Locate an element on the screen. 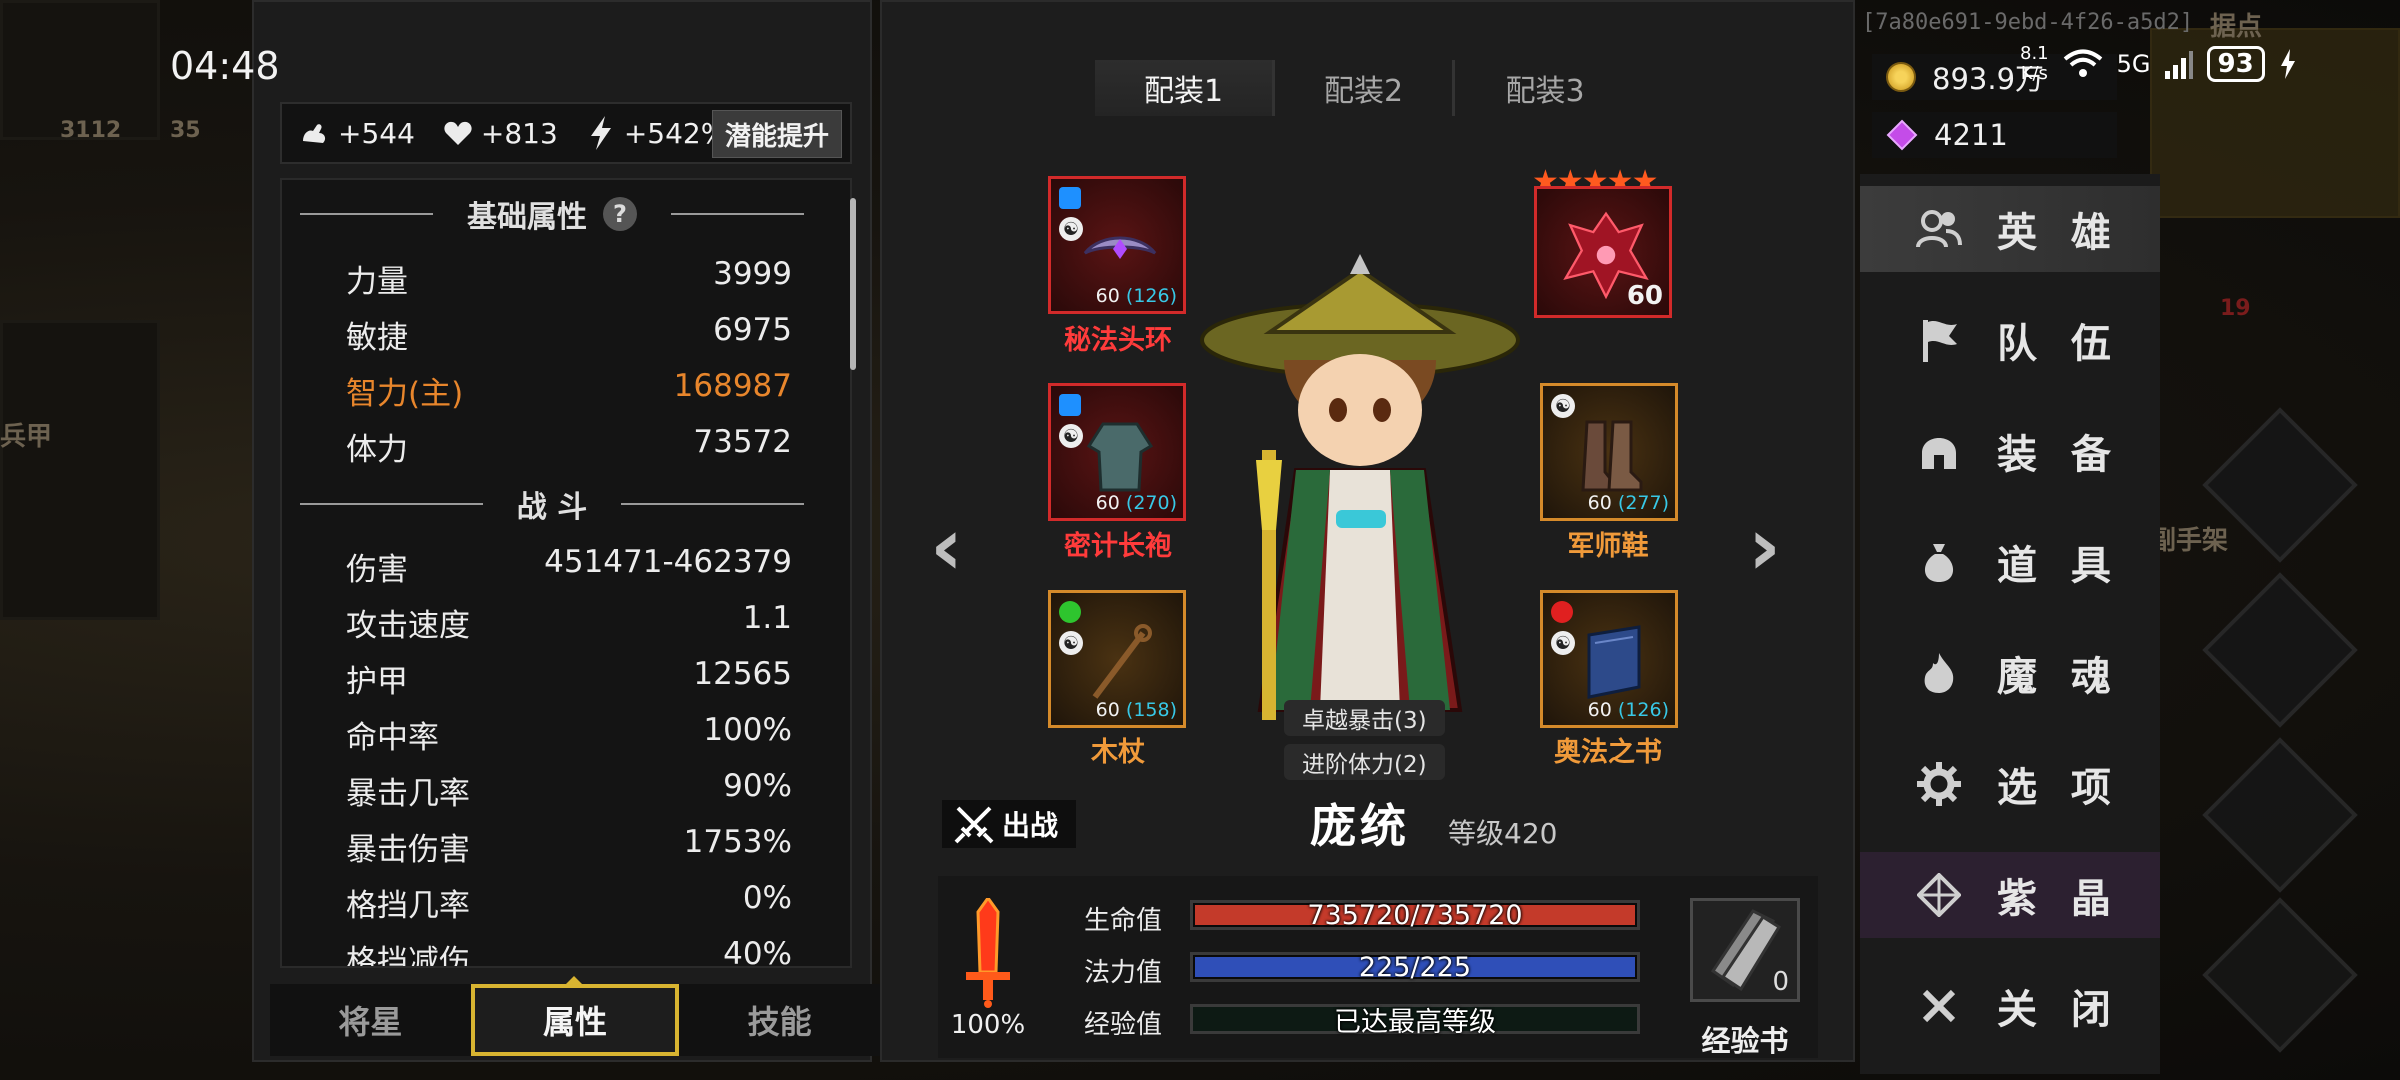 This screenshot has width=2400, height=1080. menu-crystal-label: 紫 晶 is located at coordinates (2059, 899).